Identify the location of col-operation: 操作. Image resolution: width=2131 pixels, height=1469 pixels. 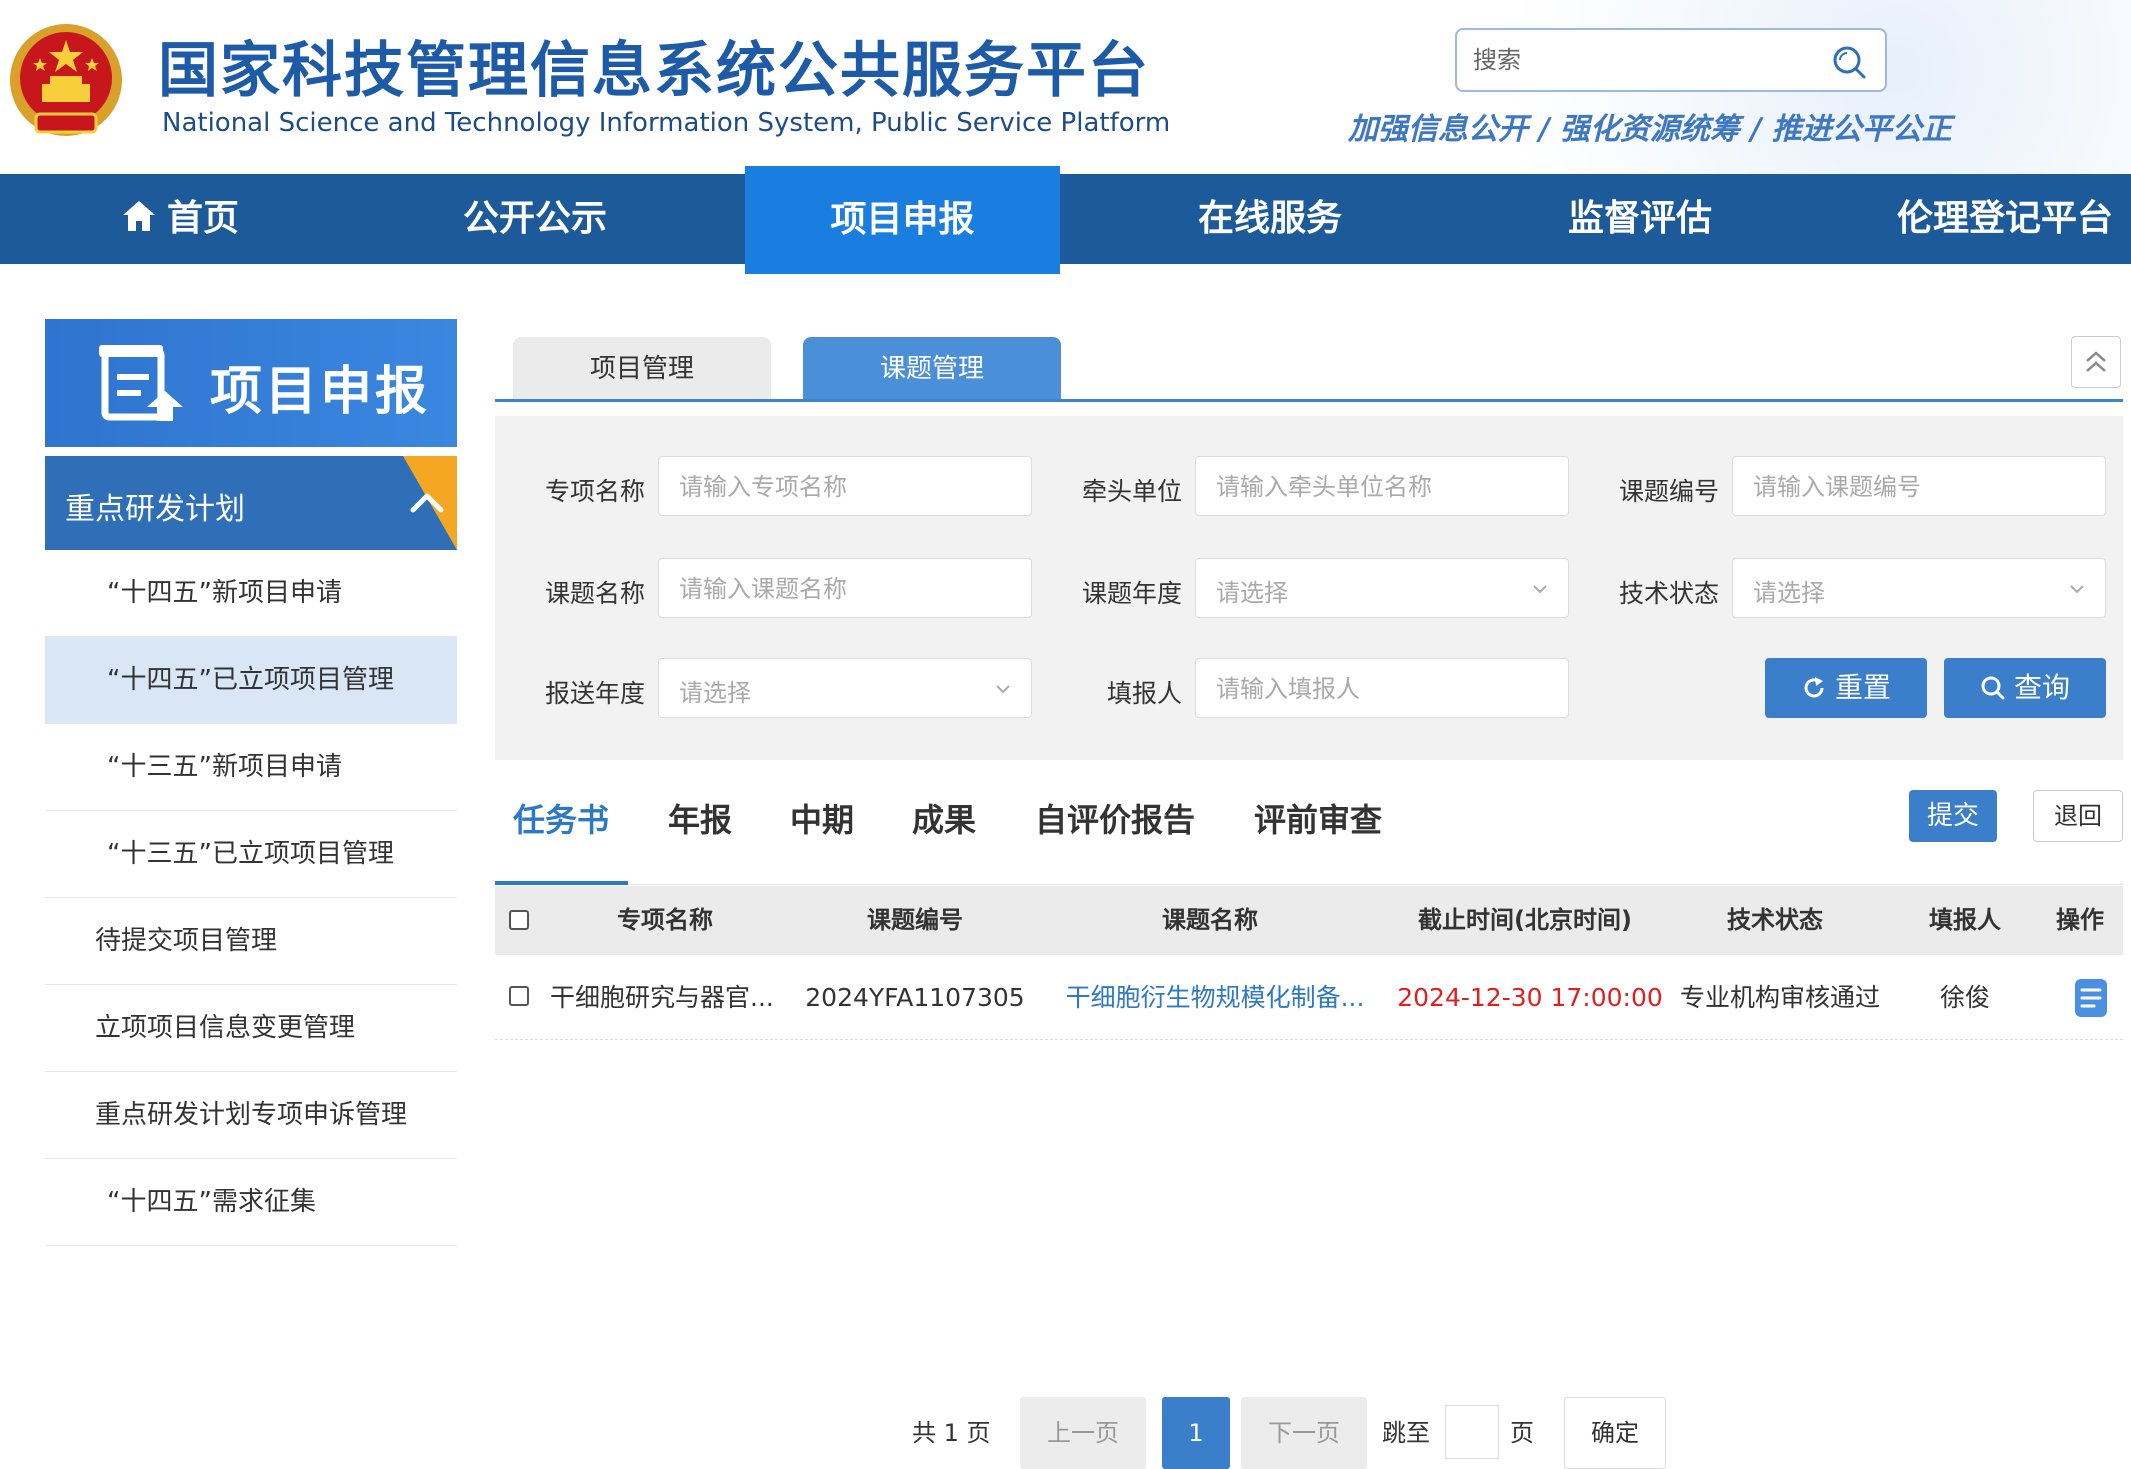
(2080, 920).